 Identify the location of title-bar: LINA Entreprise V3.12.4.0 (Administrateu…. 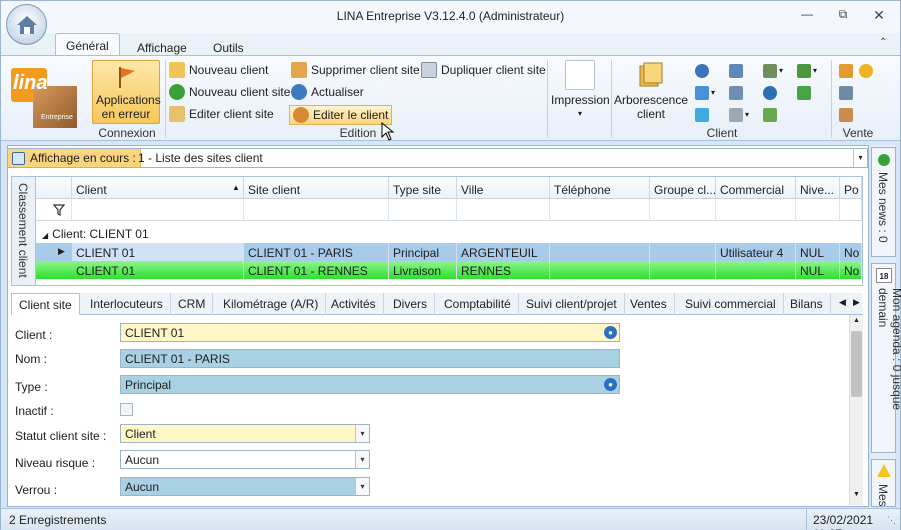
(450, 17).